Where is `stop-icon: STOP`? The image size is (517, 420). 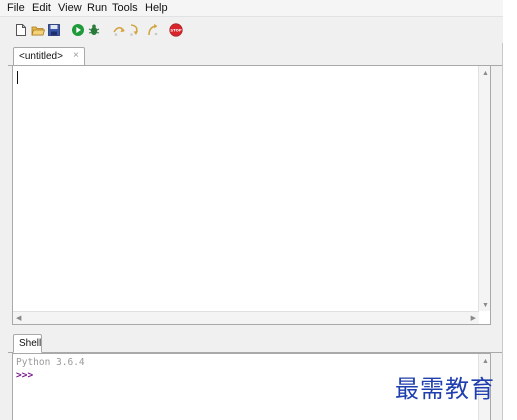 stop-icon: STOP is located at coordinates (176, 30).